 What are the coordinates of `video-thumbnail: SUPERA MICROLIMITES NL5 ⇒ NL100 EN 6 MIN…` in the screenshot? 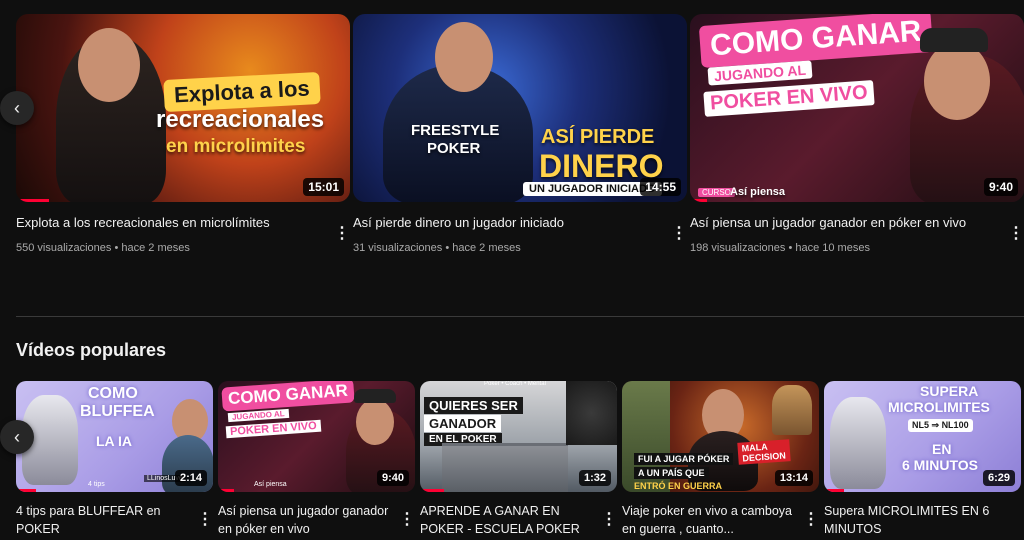 It's located at (922, 436).